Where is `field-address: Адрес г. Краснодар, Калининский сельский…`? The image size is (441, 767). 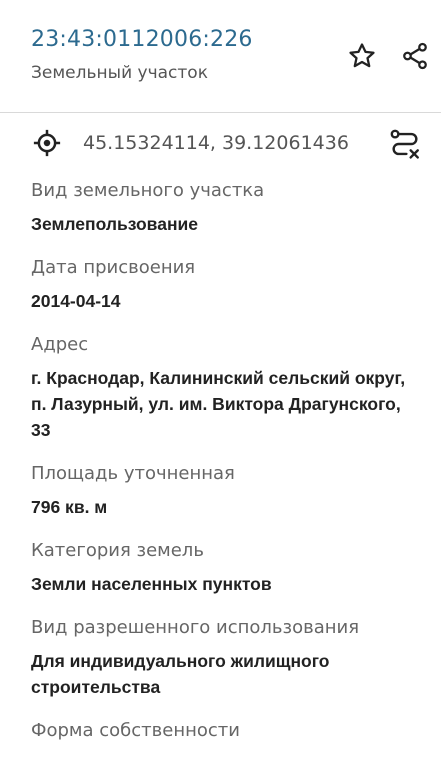 field-address: Адрес г. Краснодар, Калининский сельский… is located at coordinates (226, 387).